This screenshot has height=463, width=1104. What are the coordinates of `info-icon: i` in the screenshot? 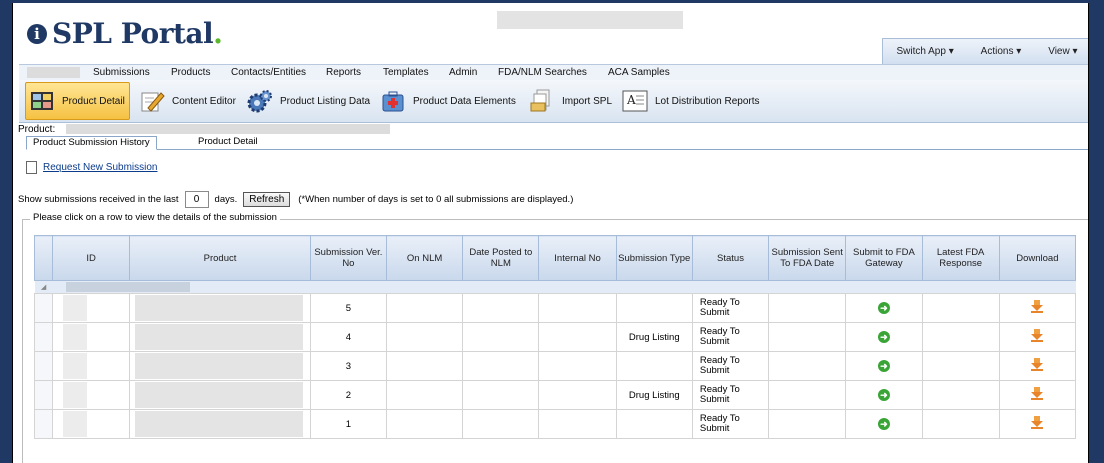 It's located at (37, 33).